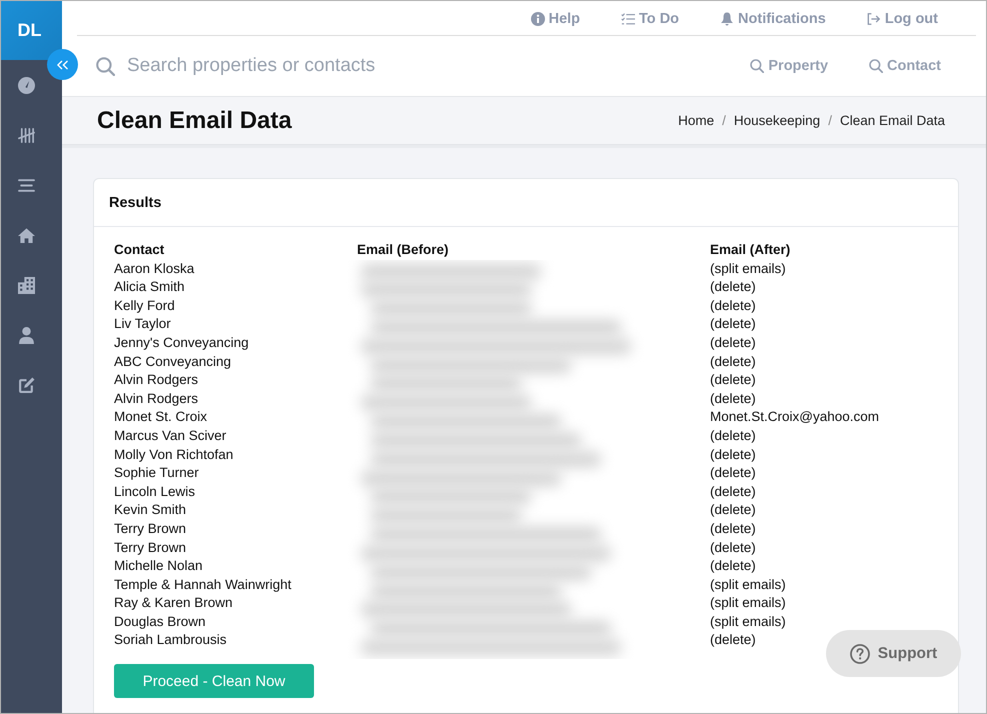  Describe the element at coordinates (154, 269) in the screenshot. I see `table-cell-text: Aaron Kloska` at that location.